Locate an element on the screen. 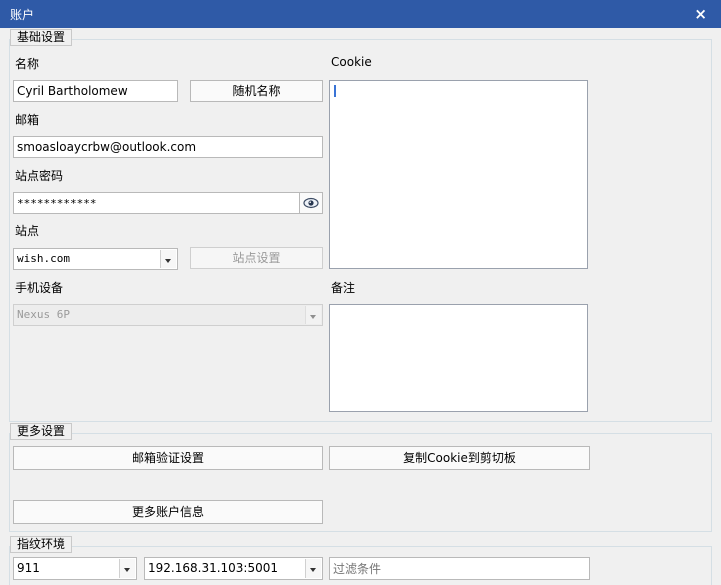 Image resolution: width=721 pixels, height=585 pixels. random-name-button: 随机名称 is located at coordinates (256, 91).